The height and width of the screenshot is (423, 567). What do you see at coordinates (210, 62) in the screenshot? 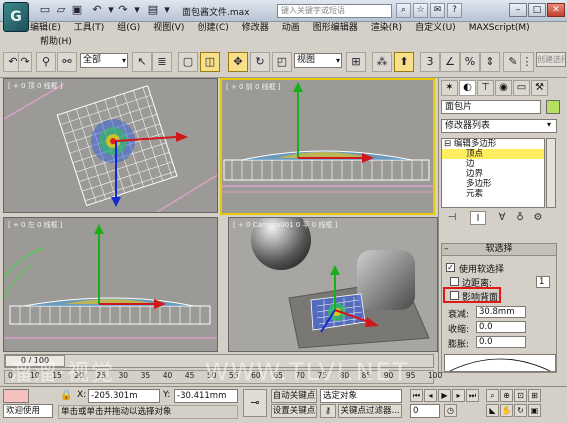
I see `window-crossing-icon: ◫` at bounding box center [210, 62].